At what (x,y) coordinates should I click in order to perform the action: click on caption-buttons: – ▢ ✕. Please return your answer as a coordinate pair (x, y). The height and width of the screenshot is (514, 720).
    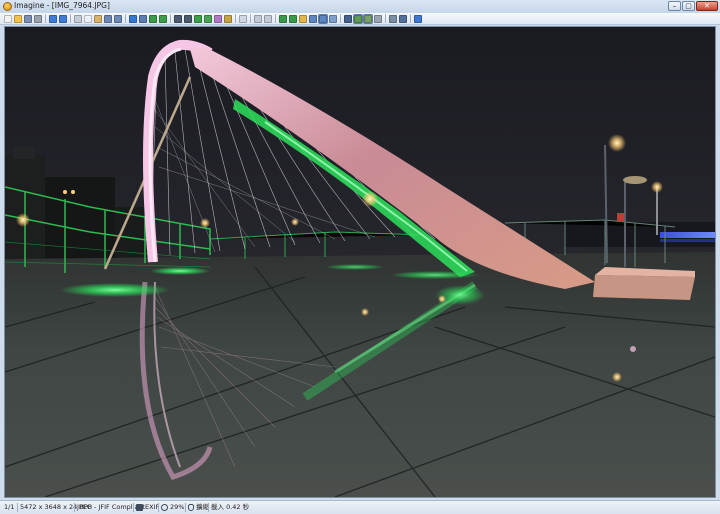
    Looking at the image, I should click on (692, 6).